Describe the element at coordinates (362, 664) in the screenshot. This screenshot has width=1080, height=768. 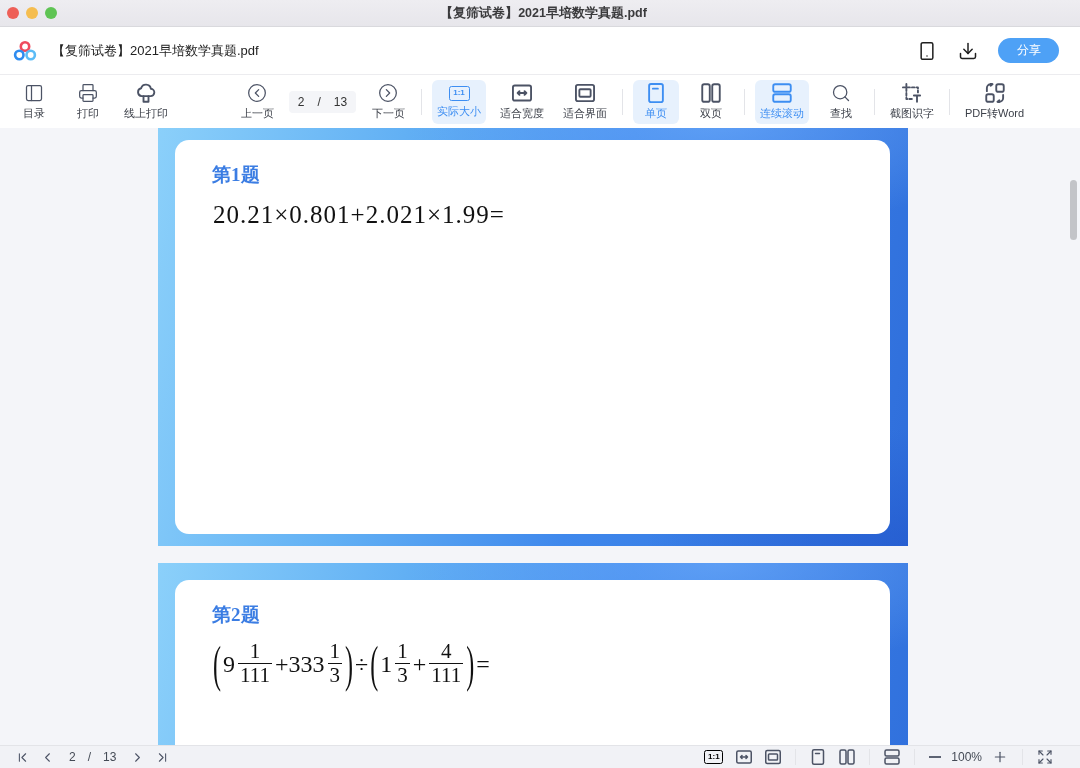
I see `math-text: ÷` at that location.